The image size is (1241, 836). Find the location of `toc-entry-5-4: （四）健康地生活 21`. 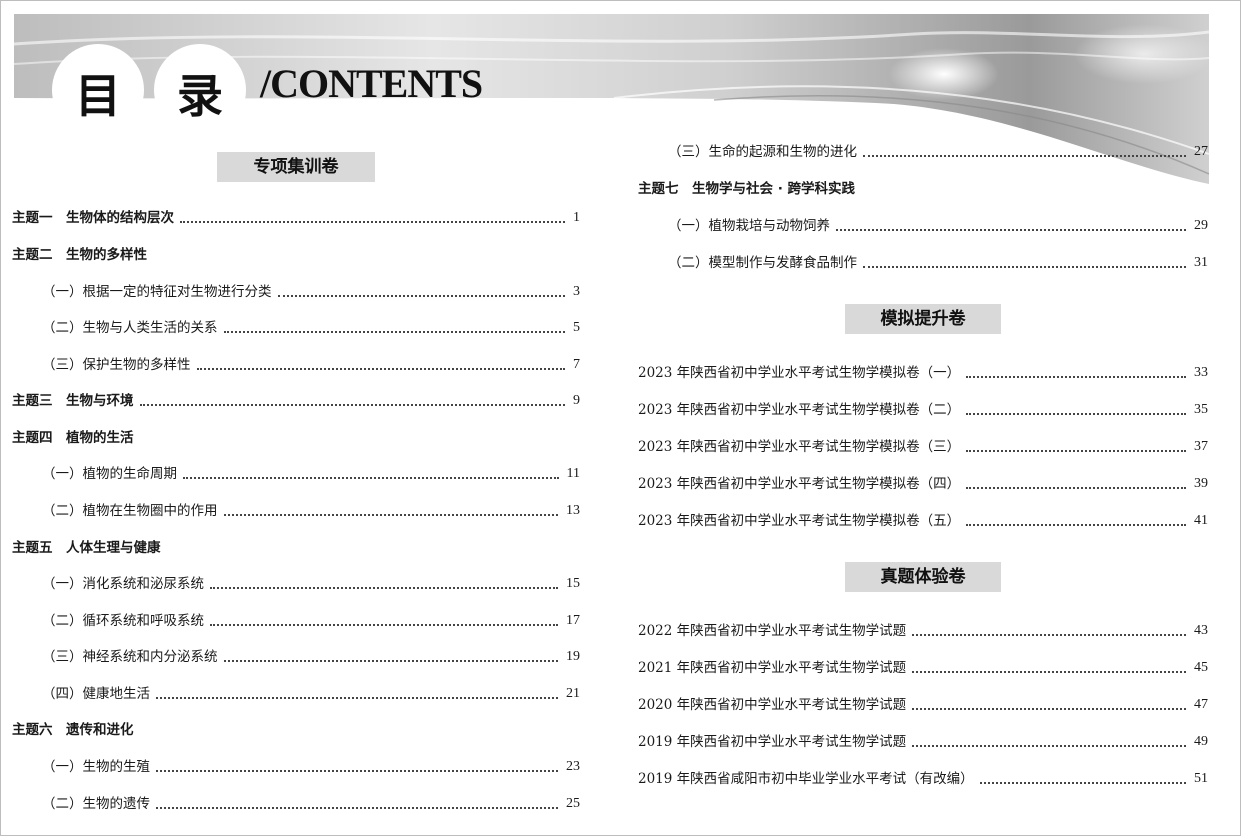

toc-entry-5-4: （四）健康地生活 21 is located at coordinates (311, 694).